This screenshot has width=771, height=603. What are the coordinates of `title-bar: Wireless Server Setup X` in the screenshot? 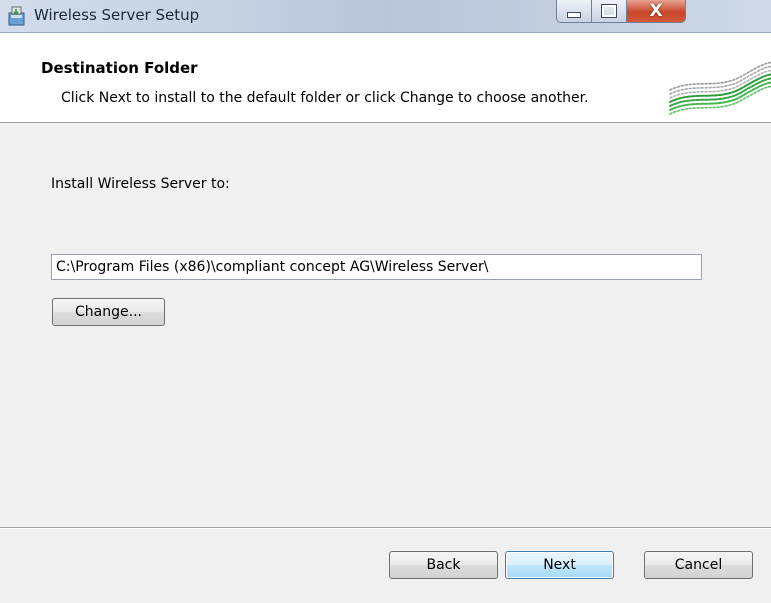 It's located at (385, 16).